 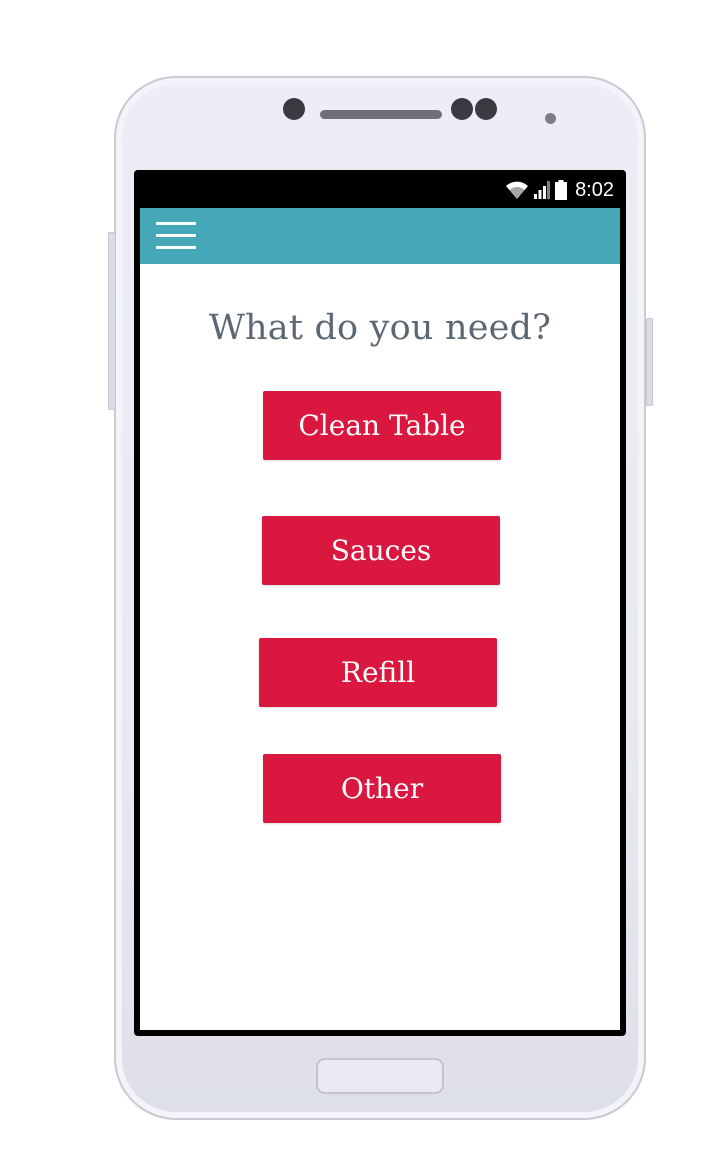 What do you see at coordinates (381, 114) in the screenshot?
I see `earpiece-speaker` at bounding box center [381, 114].